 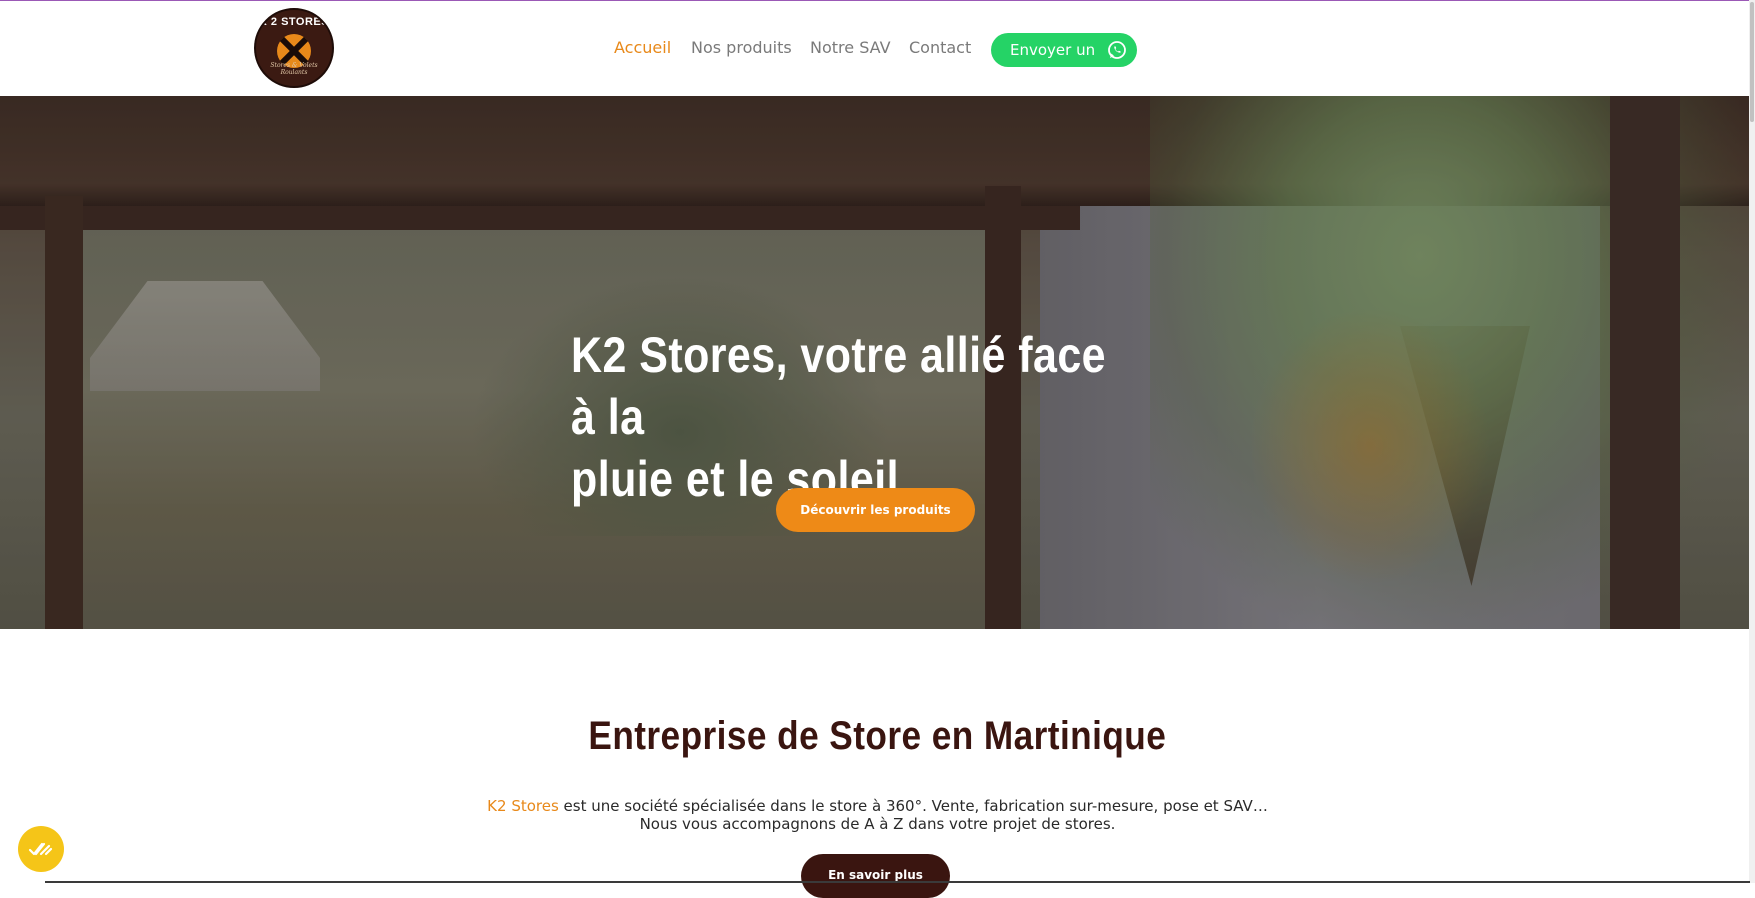 I want to click on scrollbar-track, so click(x=1752, y=441).